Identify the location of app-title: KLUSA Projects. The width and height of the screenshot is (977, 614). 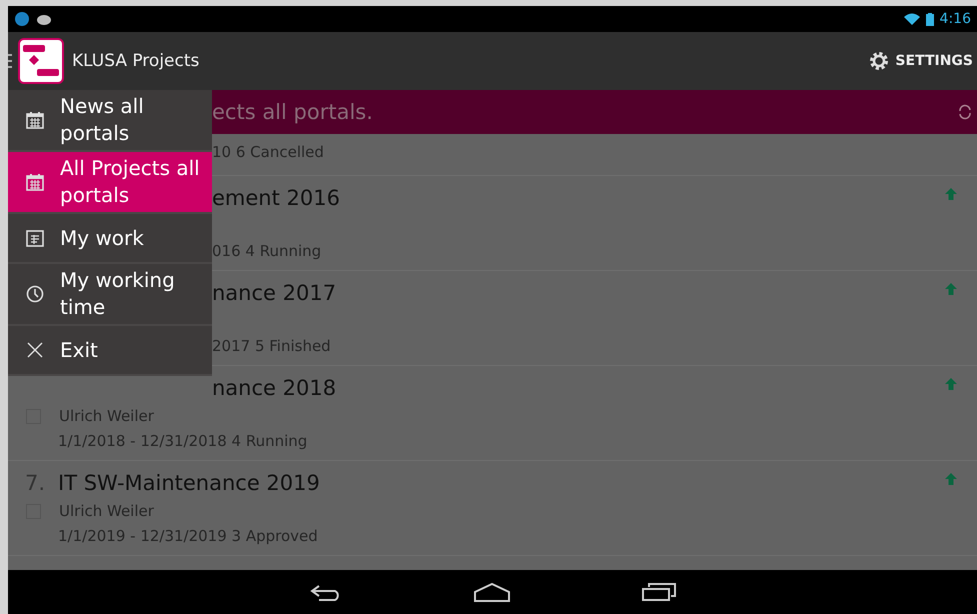
(136, 61).